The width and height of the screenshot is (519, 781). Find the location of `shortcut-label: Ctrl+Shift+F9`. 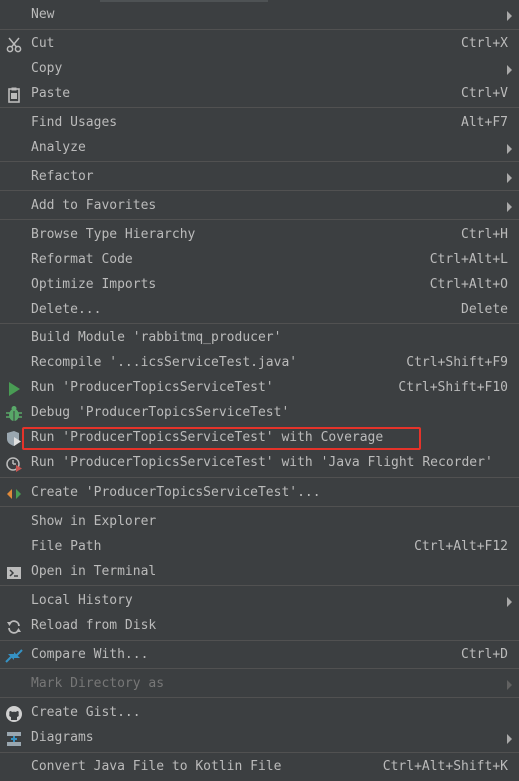

shortcut-label: Ctrl+Shift+F9 is located at coordinates (457, 362).